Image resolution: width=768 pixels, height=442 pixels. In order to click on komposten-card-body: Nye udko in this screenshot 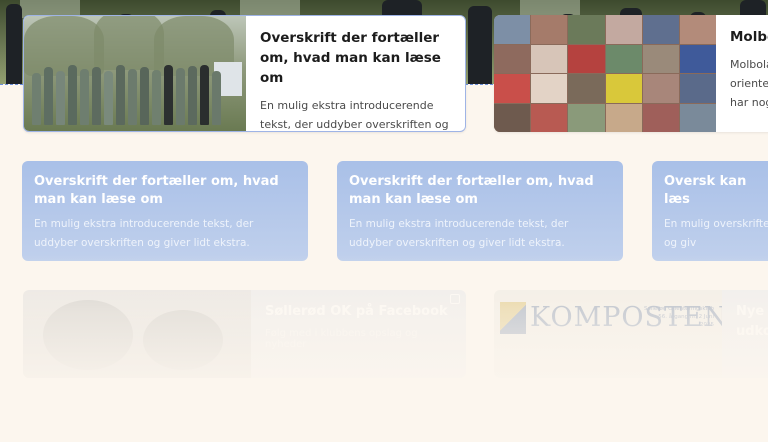, I will do `click(745, 334)`.